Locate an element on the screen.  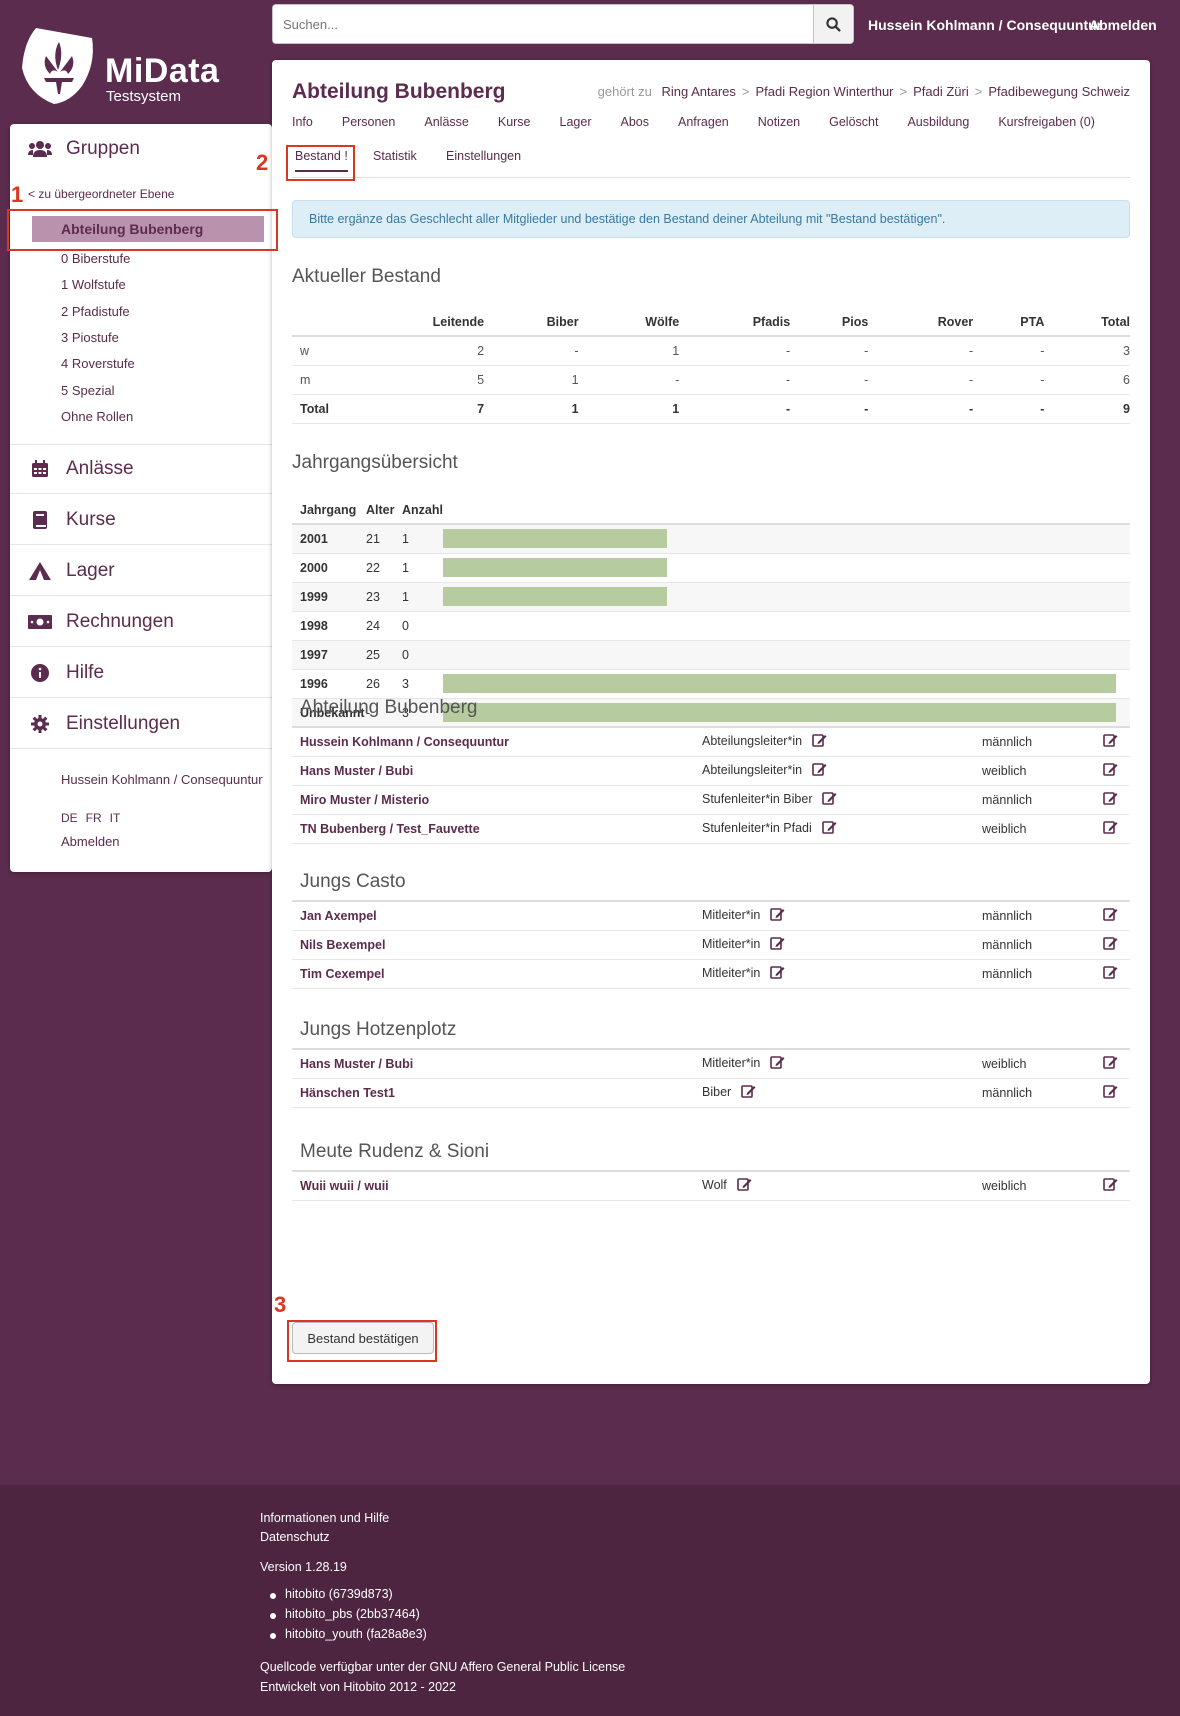
midata-logo: MiData Testsystem is located at coordinates (132, 65).